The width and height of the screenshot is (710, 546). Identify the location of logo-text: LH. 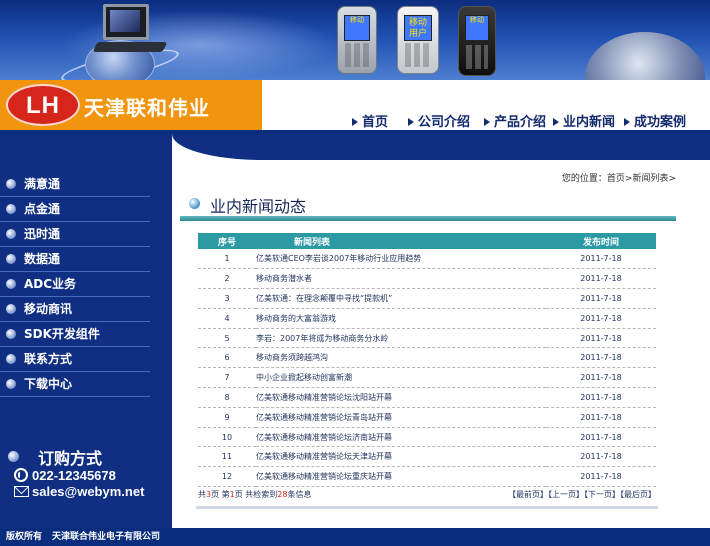
(43, 105).